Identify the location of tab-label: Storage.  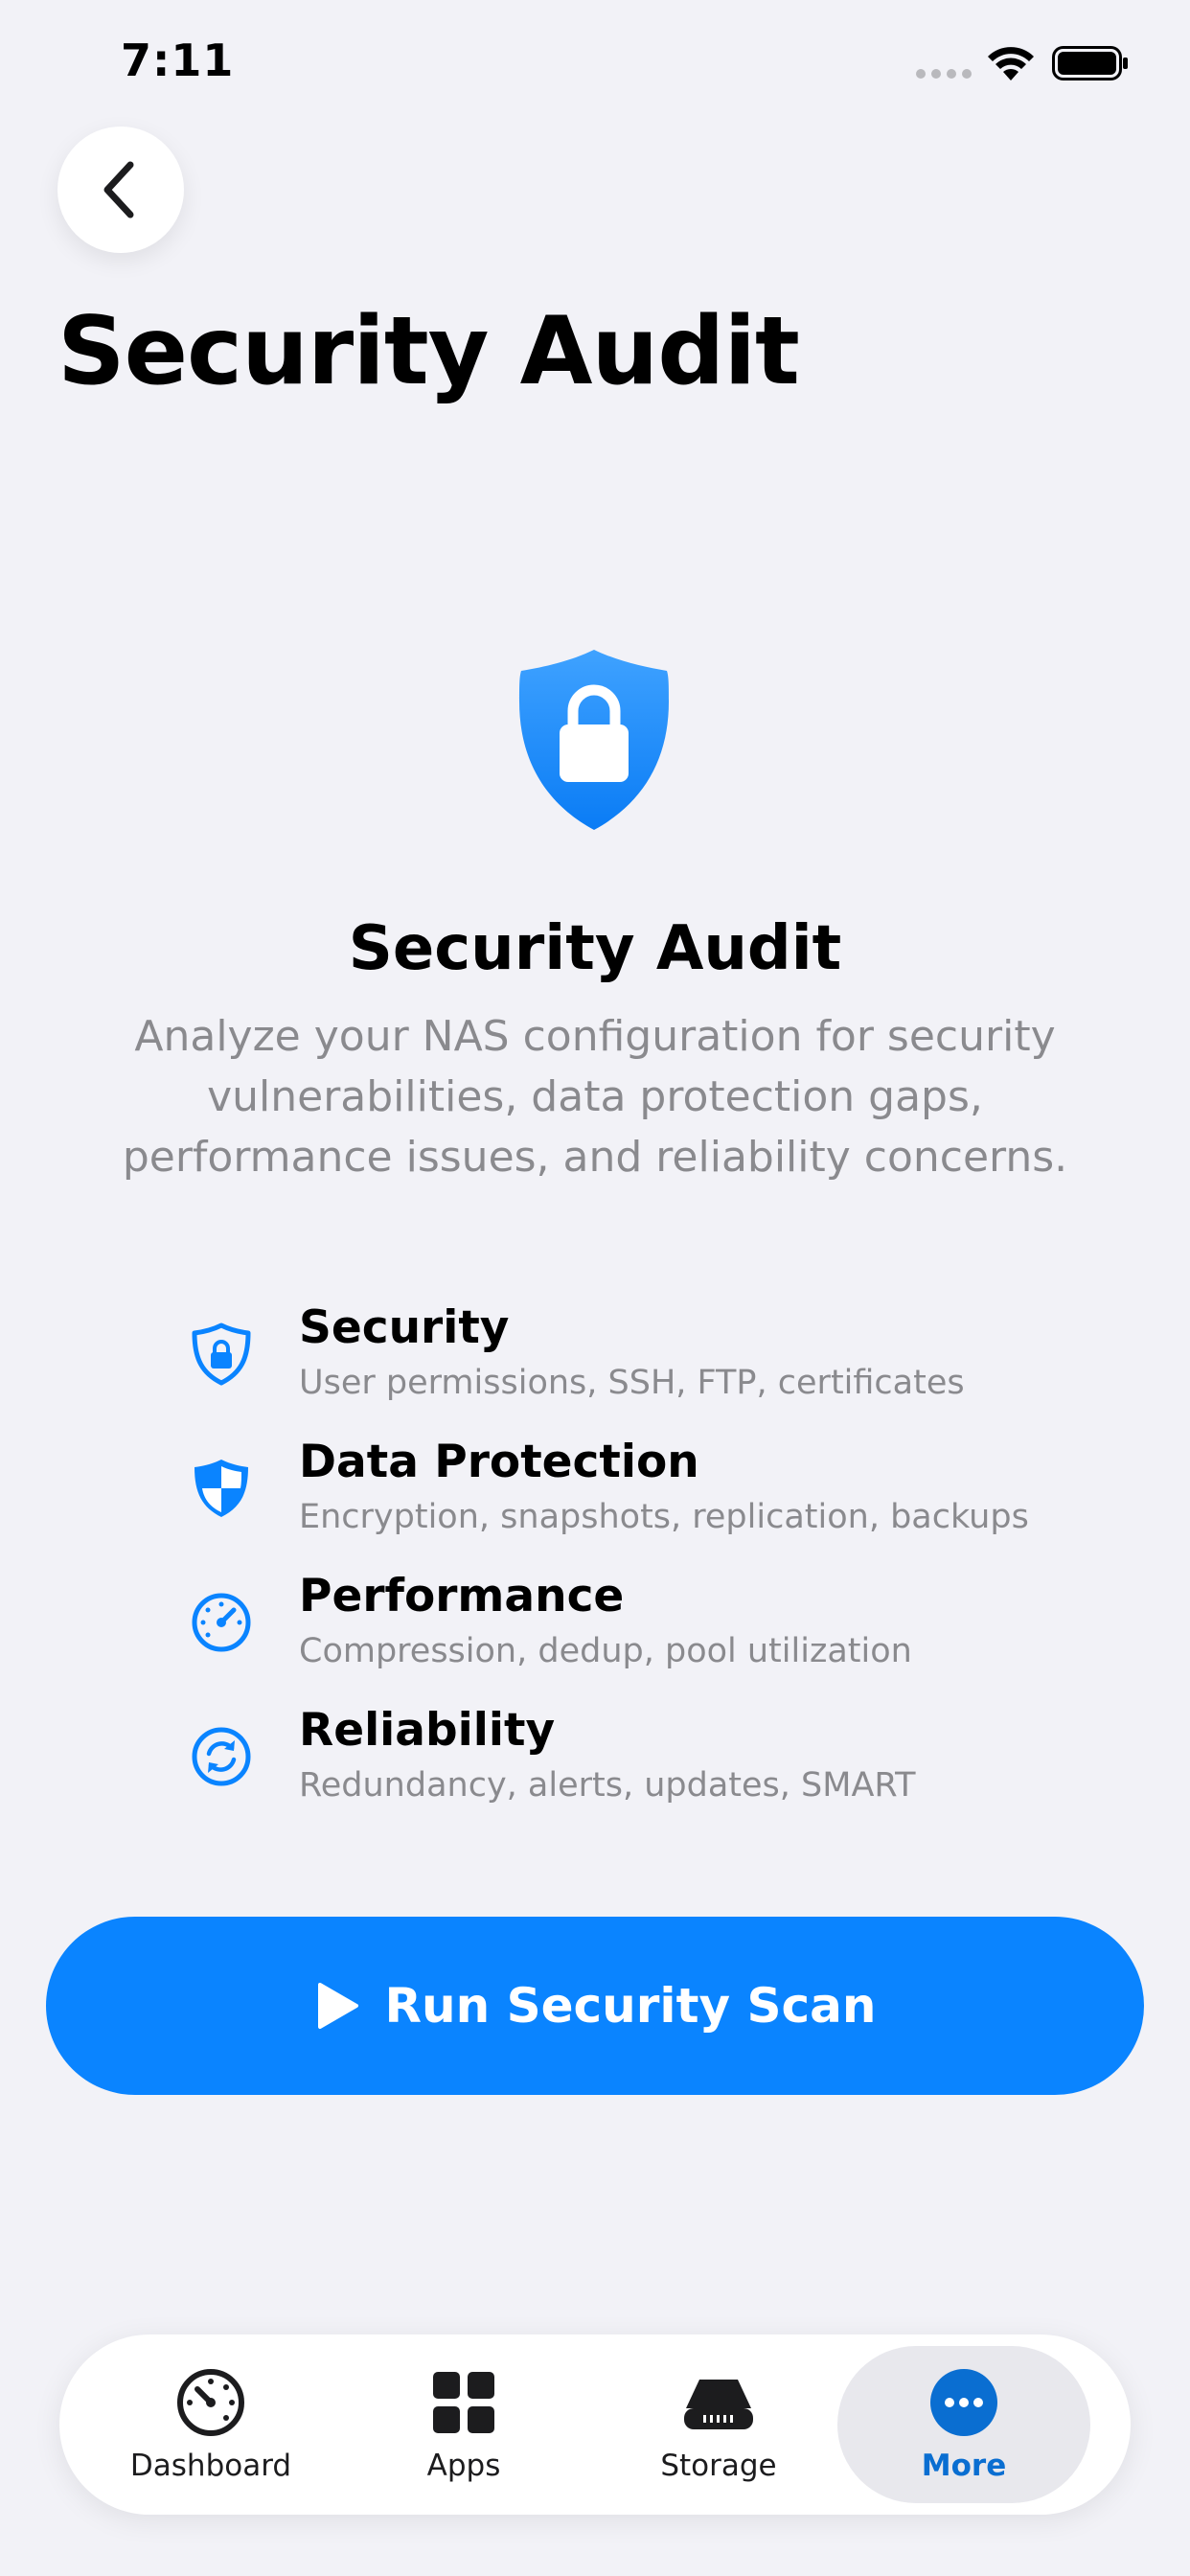
(718, 2466).